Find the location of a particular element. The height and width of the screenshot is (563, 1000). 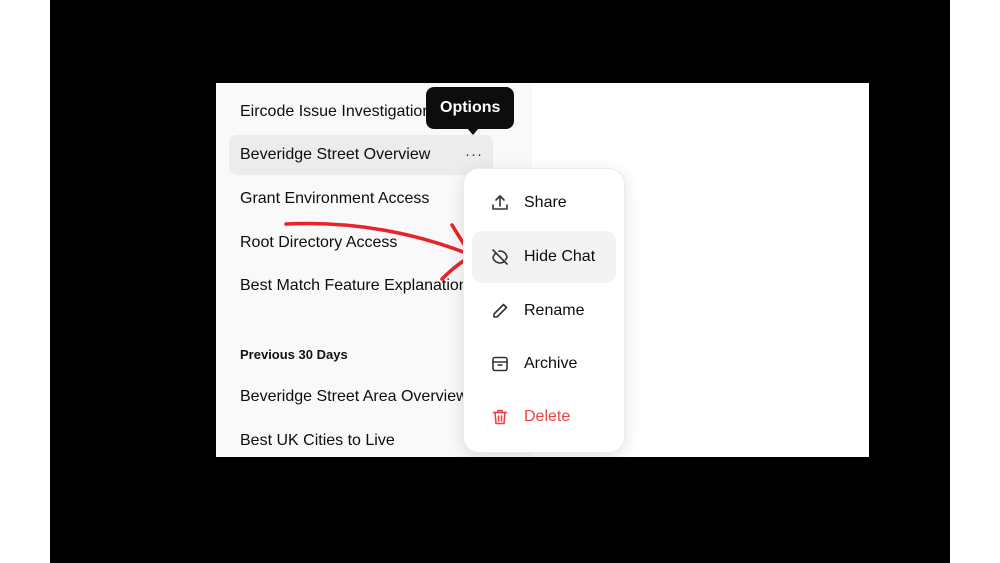

archive-menu-item: Archive is located at coordinates (544, 364).